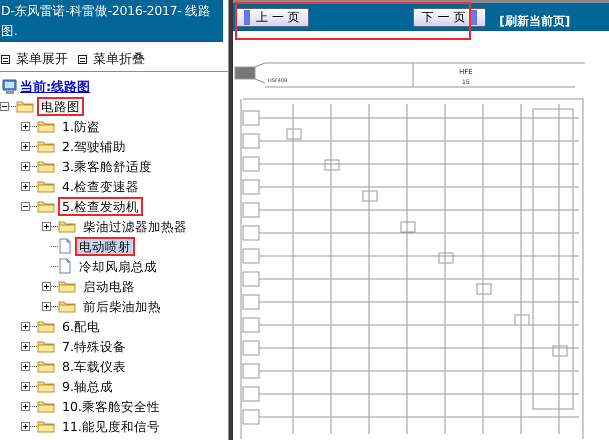 The image size is (609, 440). What do you see at coordinates (534, 21) in the screenshot?
I see `refresh-link: [刷新当前页]` at bounding box center [534, 21].